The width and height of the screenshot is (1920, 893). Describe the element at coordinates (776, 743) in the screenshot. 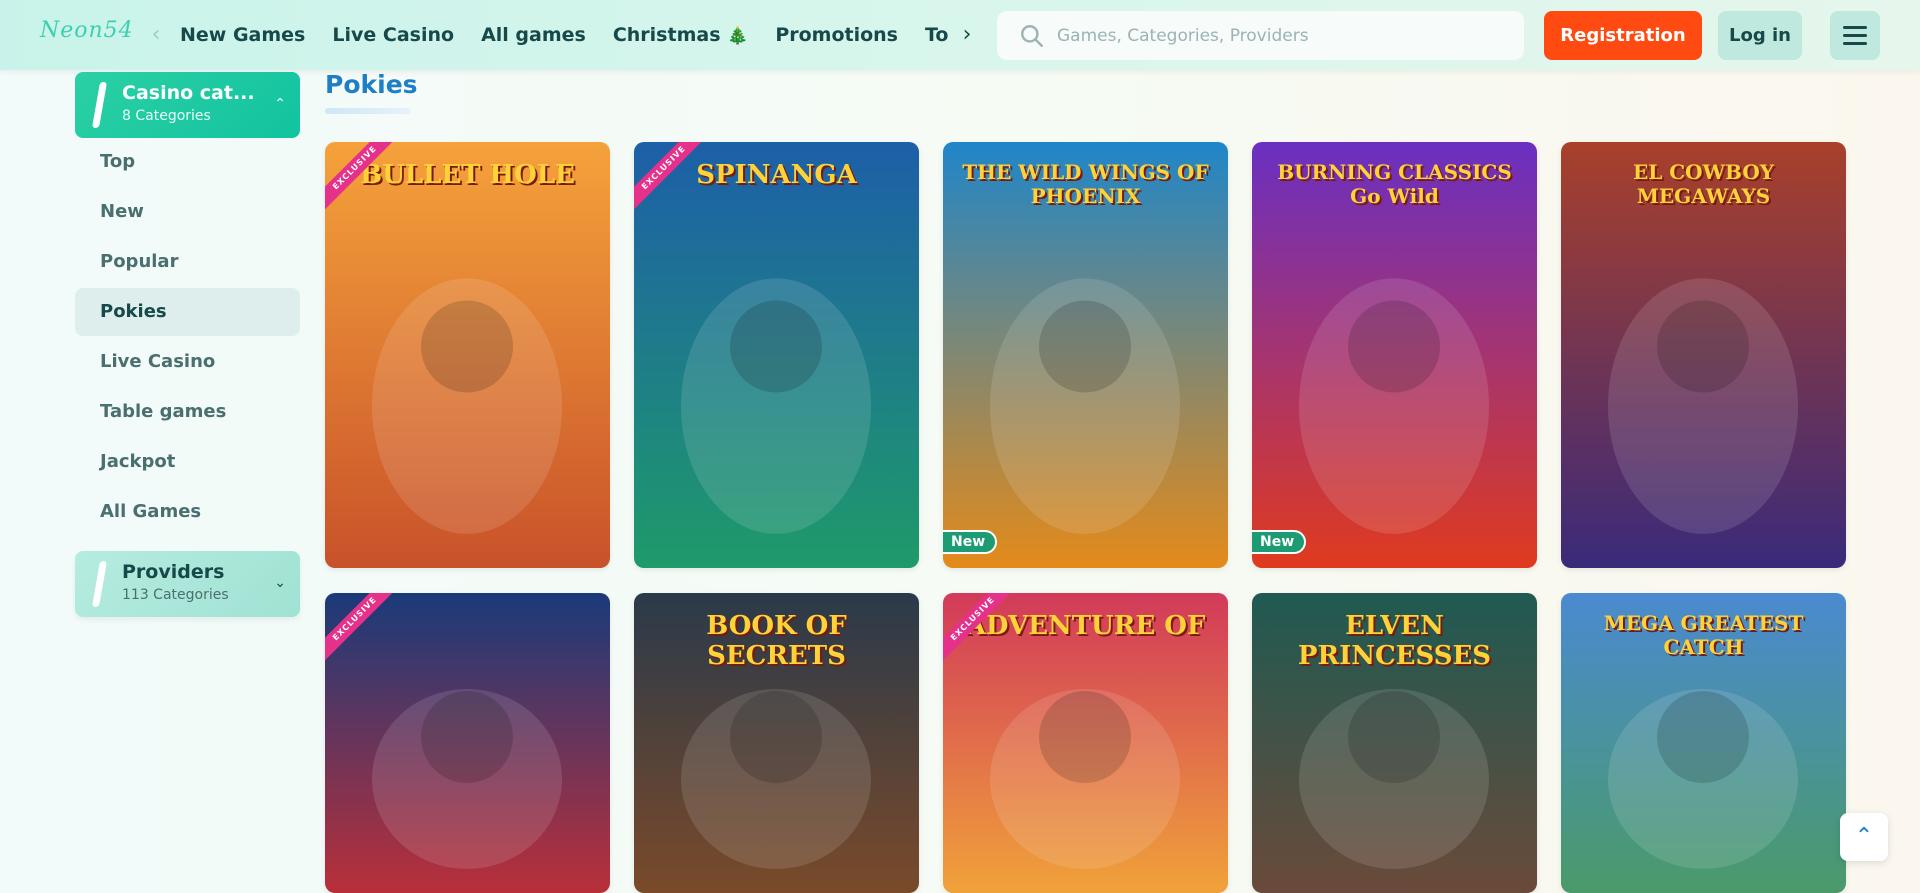

I see `game-card: BOOK OF SECRETS` at that location.